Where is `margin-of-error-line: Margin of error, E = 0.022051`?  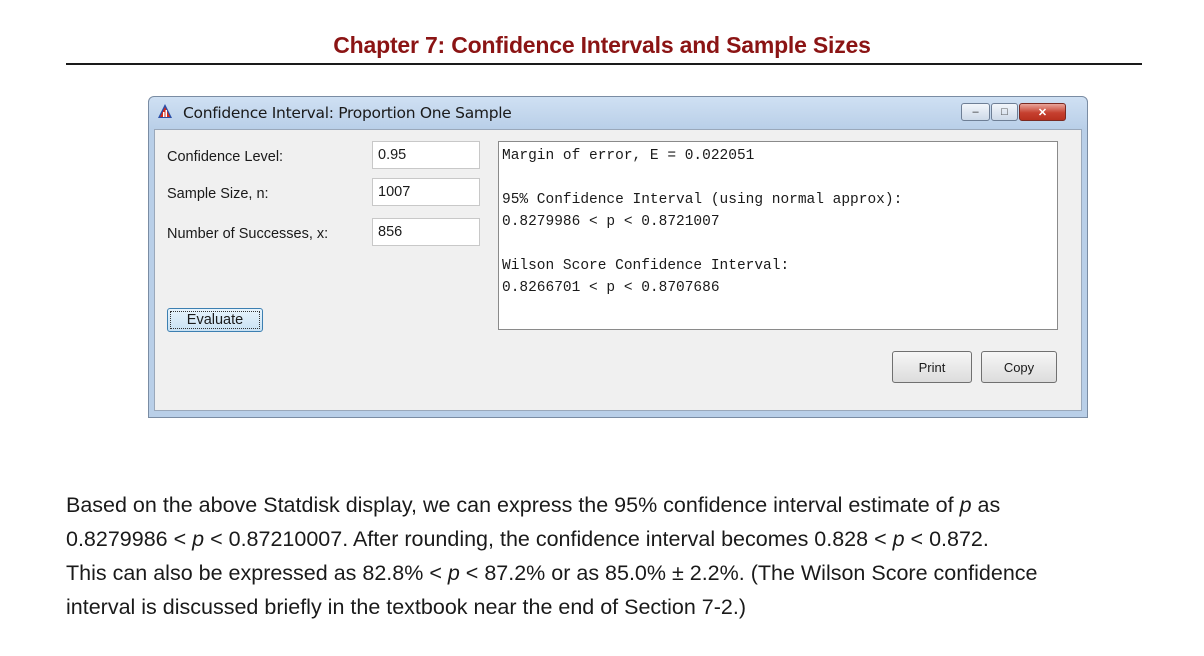 margin-of-error-line: Margin of error, E = 0.022051 is located at coordinates (628, 156).